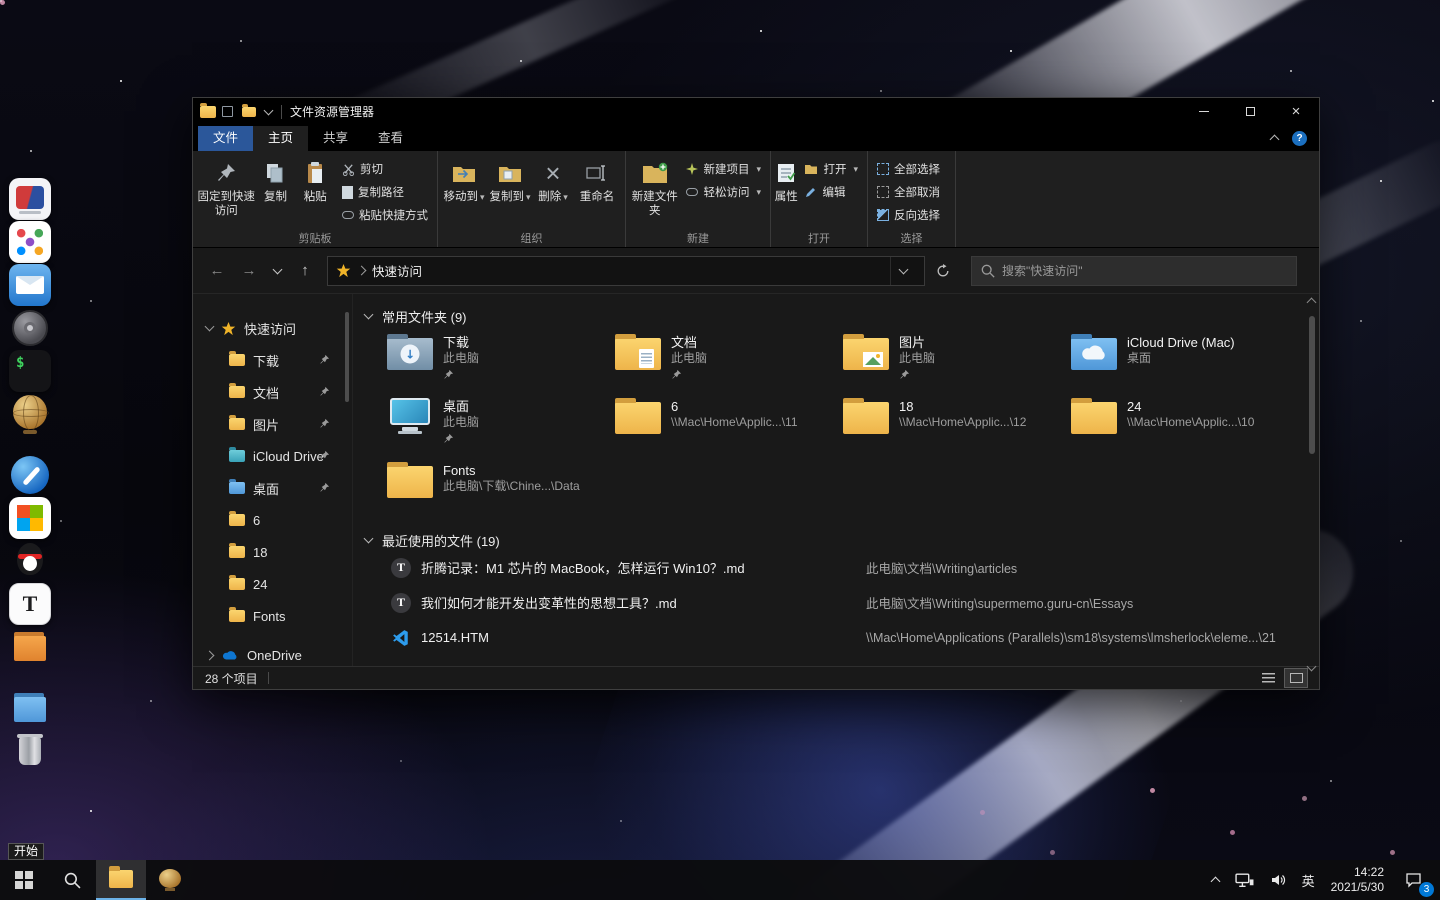 The height and width of the screenshot is (900, 1440). What do you see at coordinates (1274, 139) in the screenshot?
I see `collapse-ribbon-icon` at bounding box center [1274, 139].